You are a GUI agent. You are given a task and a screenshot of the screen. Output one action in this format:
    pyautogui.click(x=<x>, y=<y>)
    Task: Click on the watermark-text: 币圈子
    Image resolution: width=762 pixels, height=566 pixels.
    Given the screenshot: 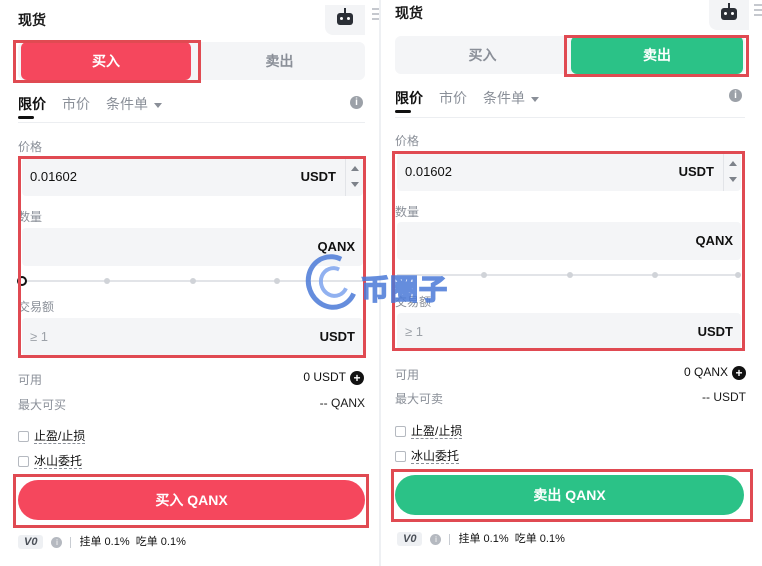 What is the action you would take?
    pyautogui.click(x=404, y=289)
    